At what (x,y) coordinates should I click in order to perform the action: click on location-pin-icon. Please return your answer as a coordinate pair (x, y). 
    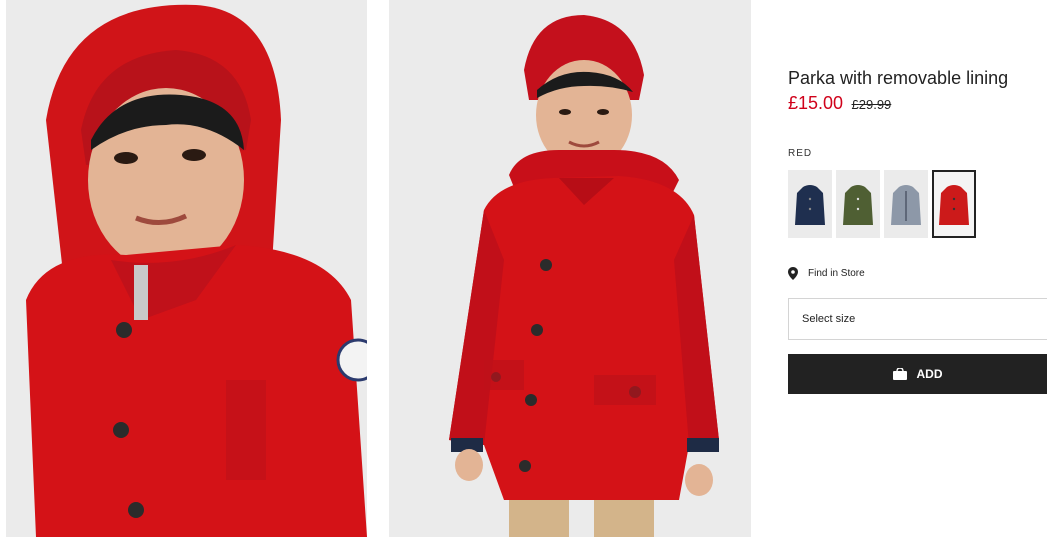
    Looking at the image, I should click on (793, 273).